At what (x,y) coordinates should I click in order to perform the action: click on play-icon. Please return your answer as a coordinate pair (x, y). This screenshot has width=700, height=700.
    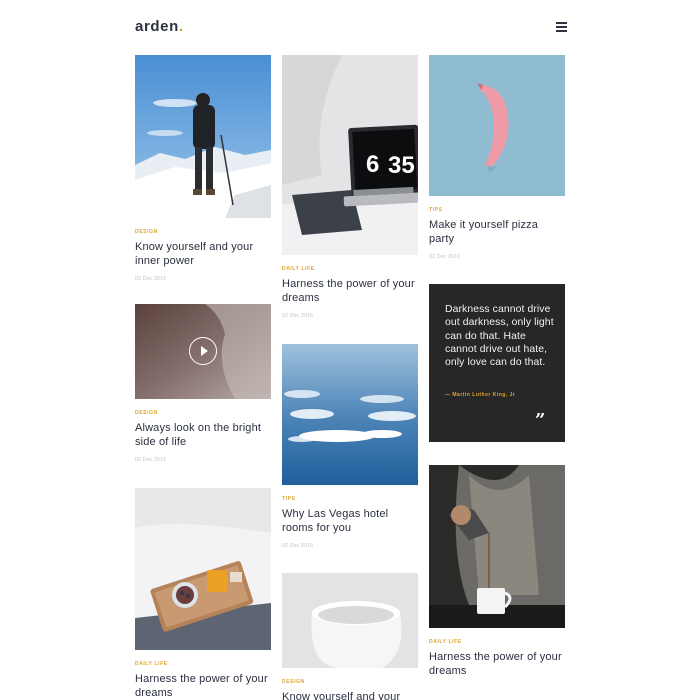
    Looking at the image, I should click on (203, 351).